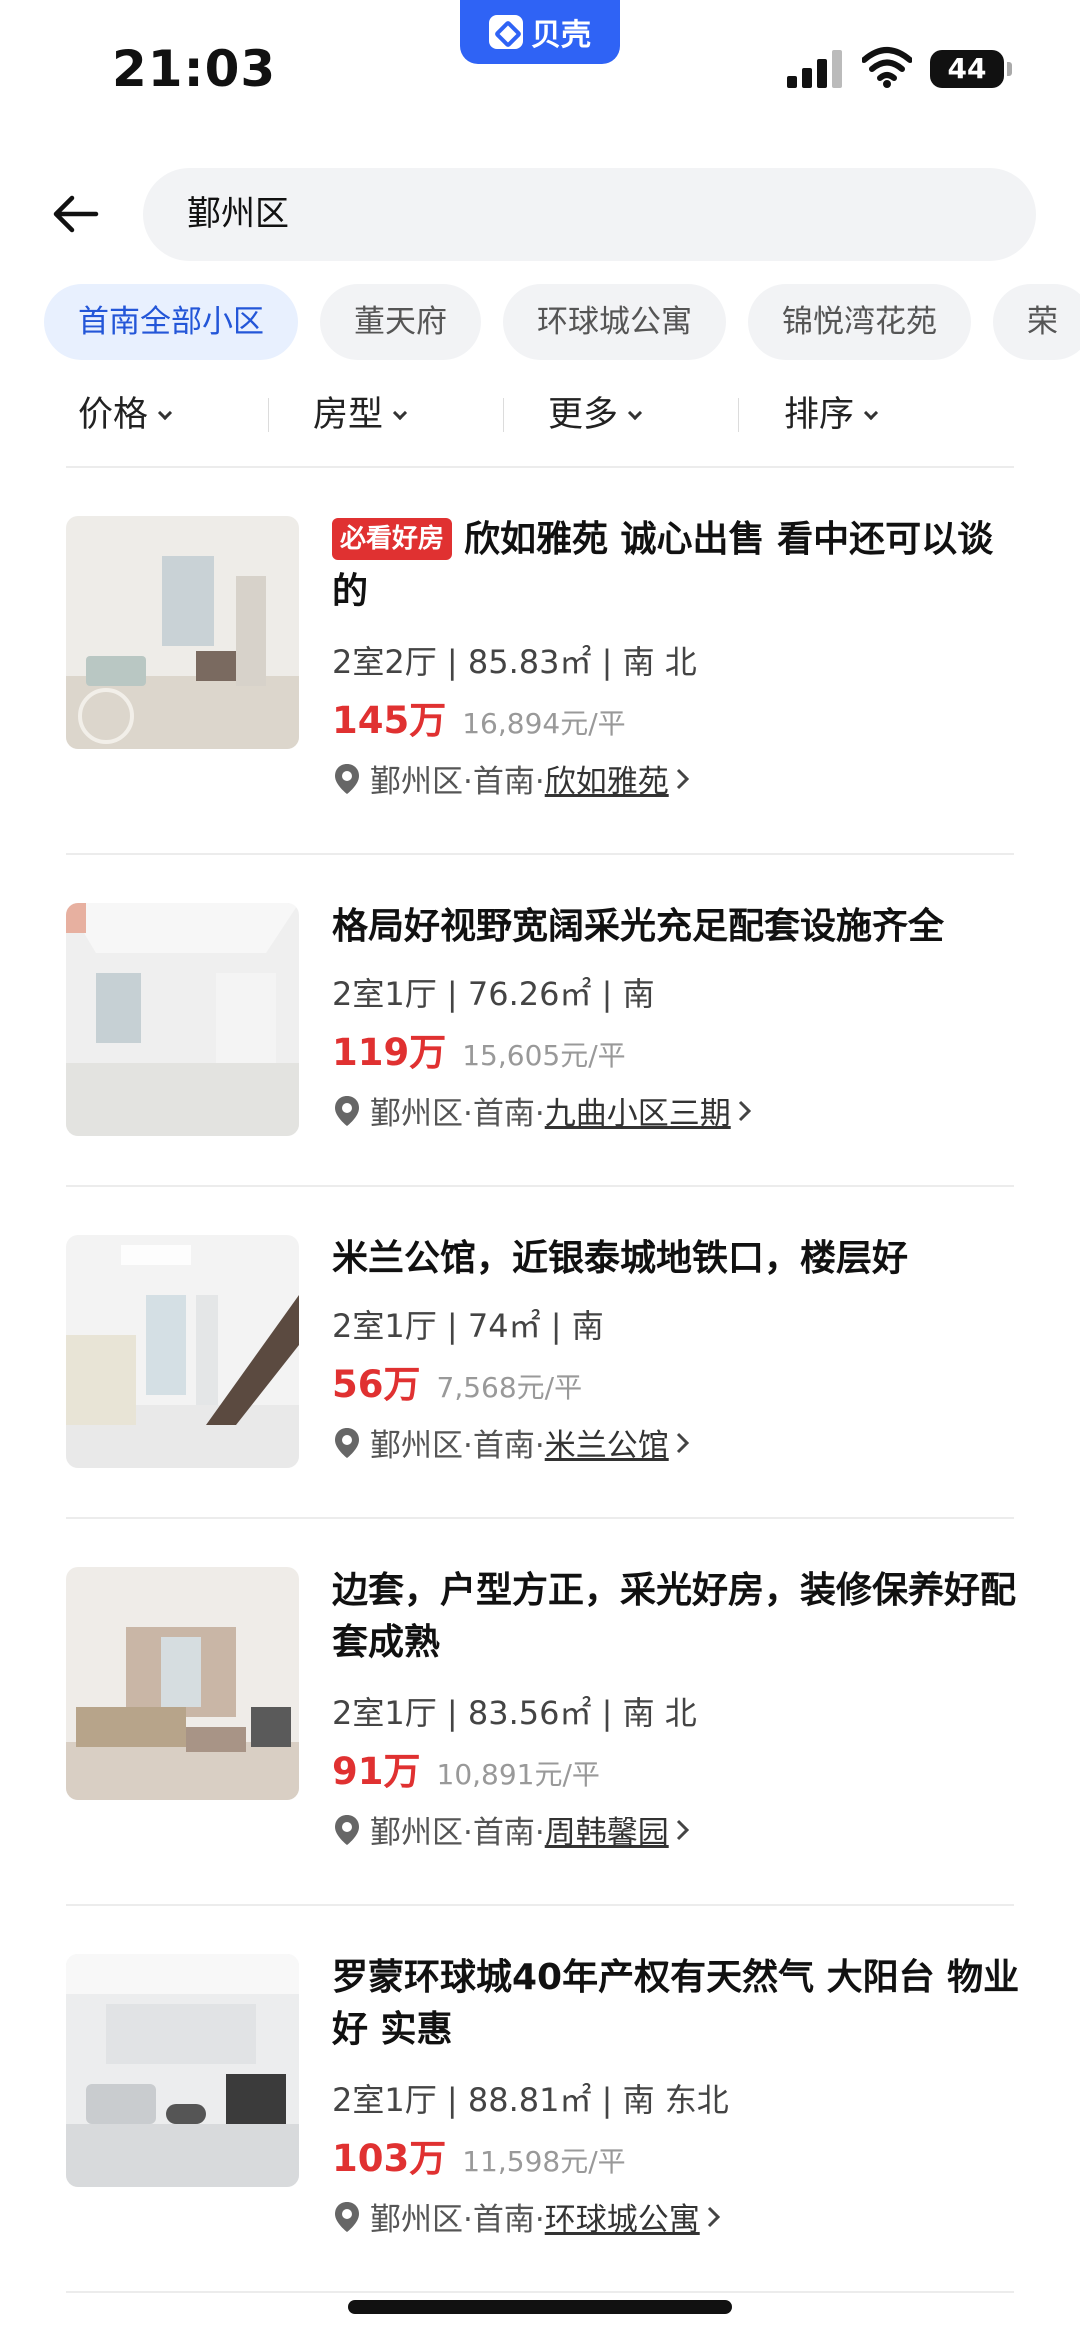 The width and height of the screenshot is (1080, 2337). I want to click on community-link: 九曲小区三期, so click(638, 1110).